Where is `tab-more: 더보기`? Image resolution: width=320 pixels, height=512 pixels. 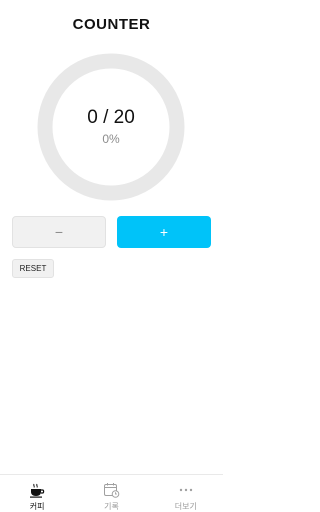
tab-more: 더보기 is located at coordinates (186, 493).